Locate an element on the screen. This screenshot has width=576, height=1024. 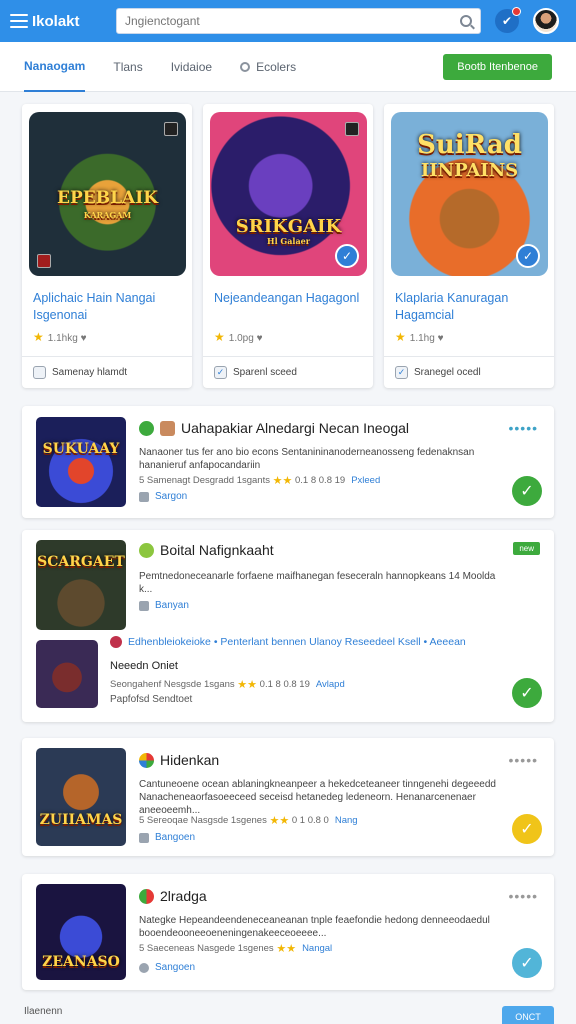
list-header: Uahapakiar Alnedargi Necan Ineogal is located at coordinates (274, 428).